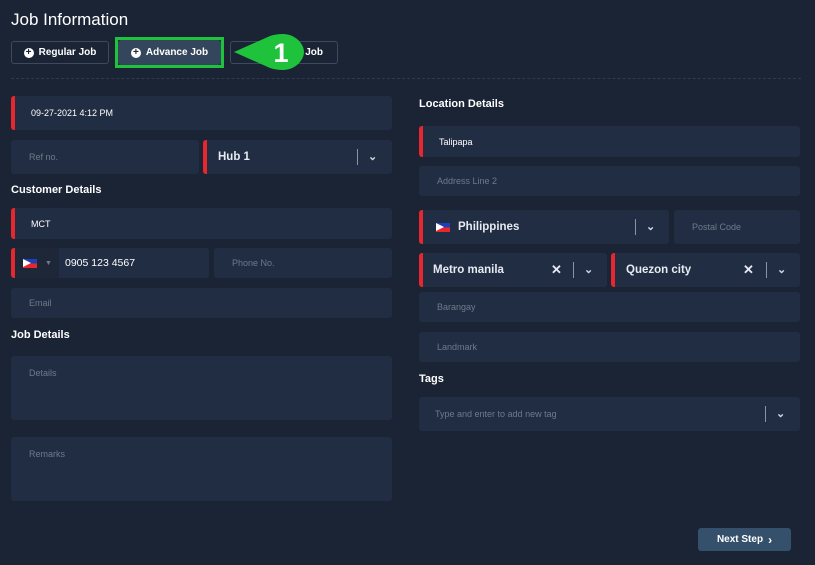 The width and height of the screenshot is (815, 565). I want to click on step-number: 1, so click(280, 53).